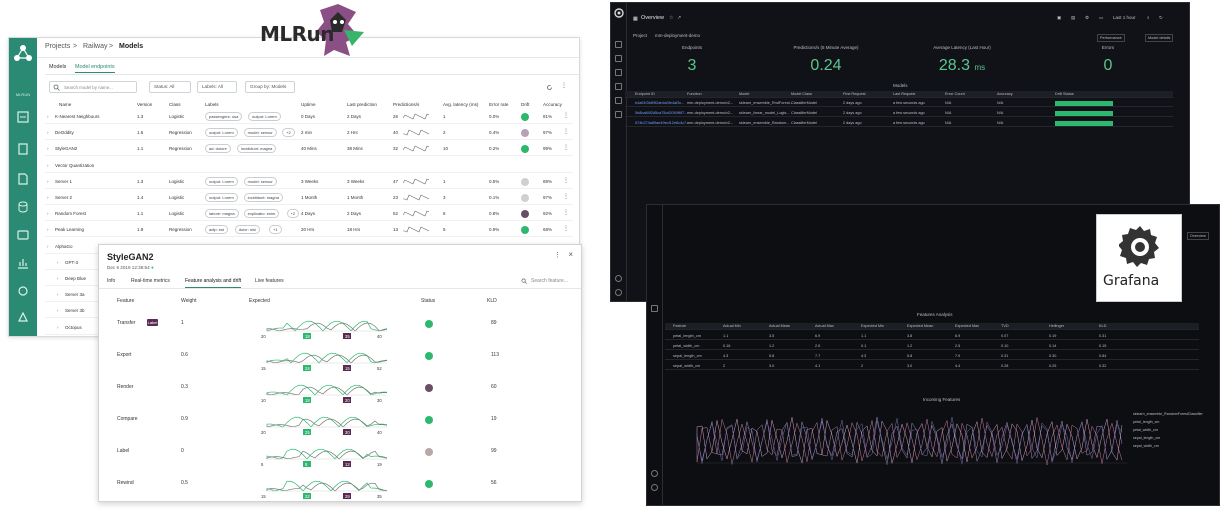 The width and height of the screenshot is (1230, 510). What do you see at coordinates (677, 35) in the screenshot?
I see `project-select: mm-deployment-demo` at bounding box center [677, 35].